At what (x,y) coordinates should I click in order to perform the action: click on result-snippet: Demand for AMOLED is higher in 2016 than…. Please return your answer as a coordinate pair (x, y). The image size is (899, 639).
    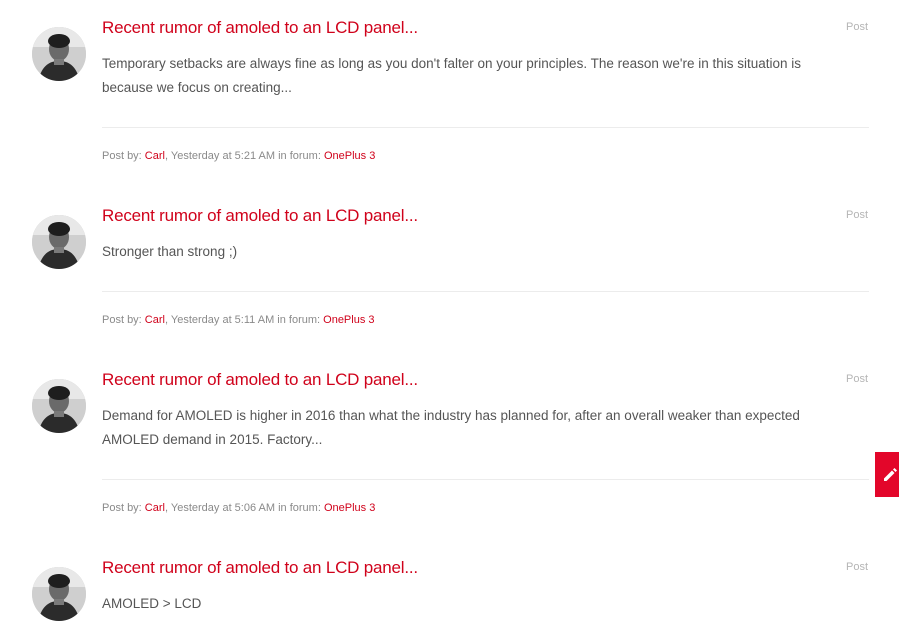
    Looking at the image, I should click on (451, 427).